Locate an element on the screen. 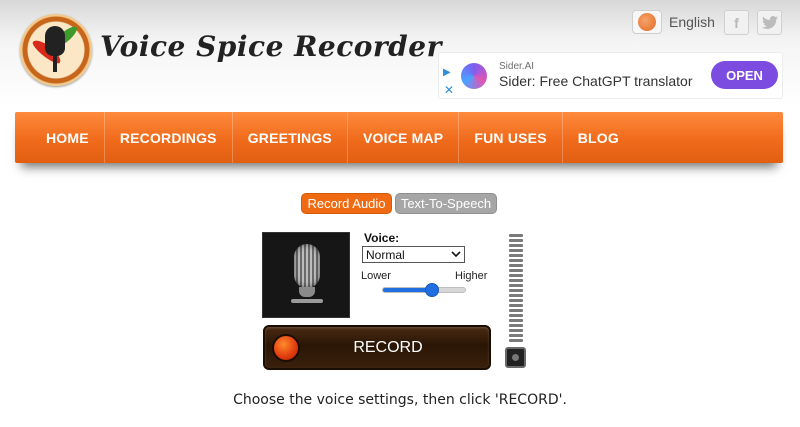 This screenshot has width=800, height=427. logo-microphone-icon is located at coordinates (55, 41).